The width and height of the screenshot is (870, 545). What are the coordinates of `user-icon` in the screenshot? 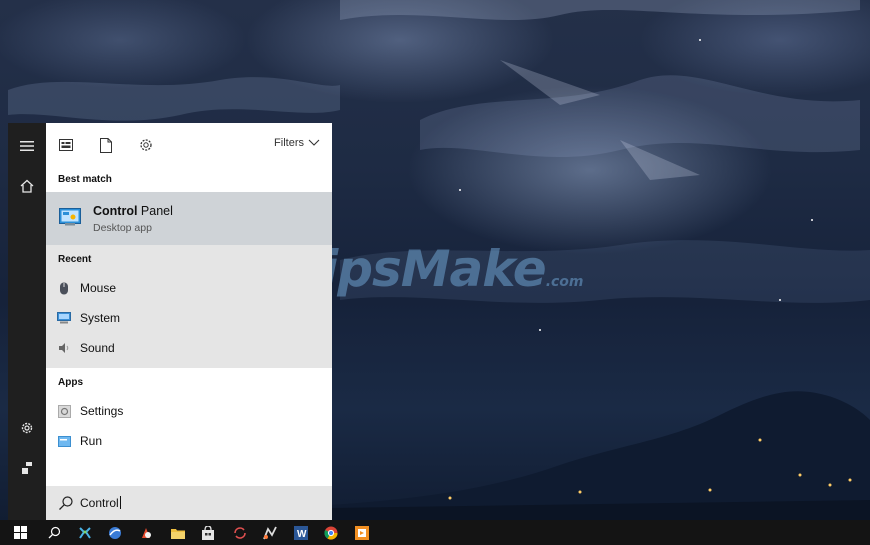 It's located at (27, 468).